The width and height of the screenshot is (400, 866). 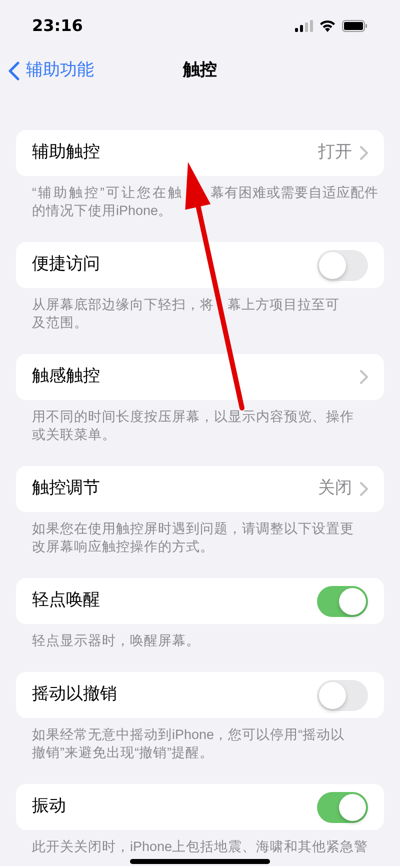 I want to click on row-description: 幕有困难或需要自适应配件, so click(x=294, y=192).